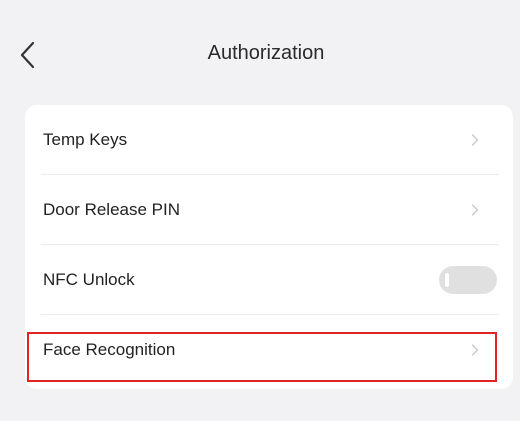 The image size is (520, 421). Describe the element at coordinates (266, 53) in the screenshot. I see `page-title: Authorization` at that location.